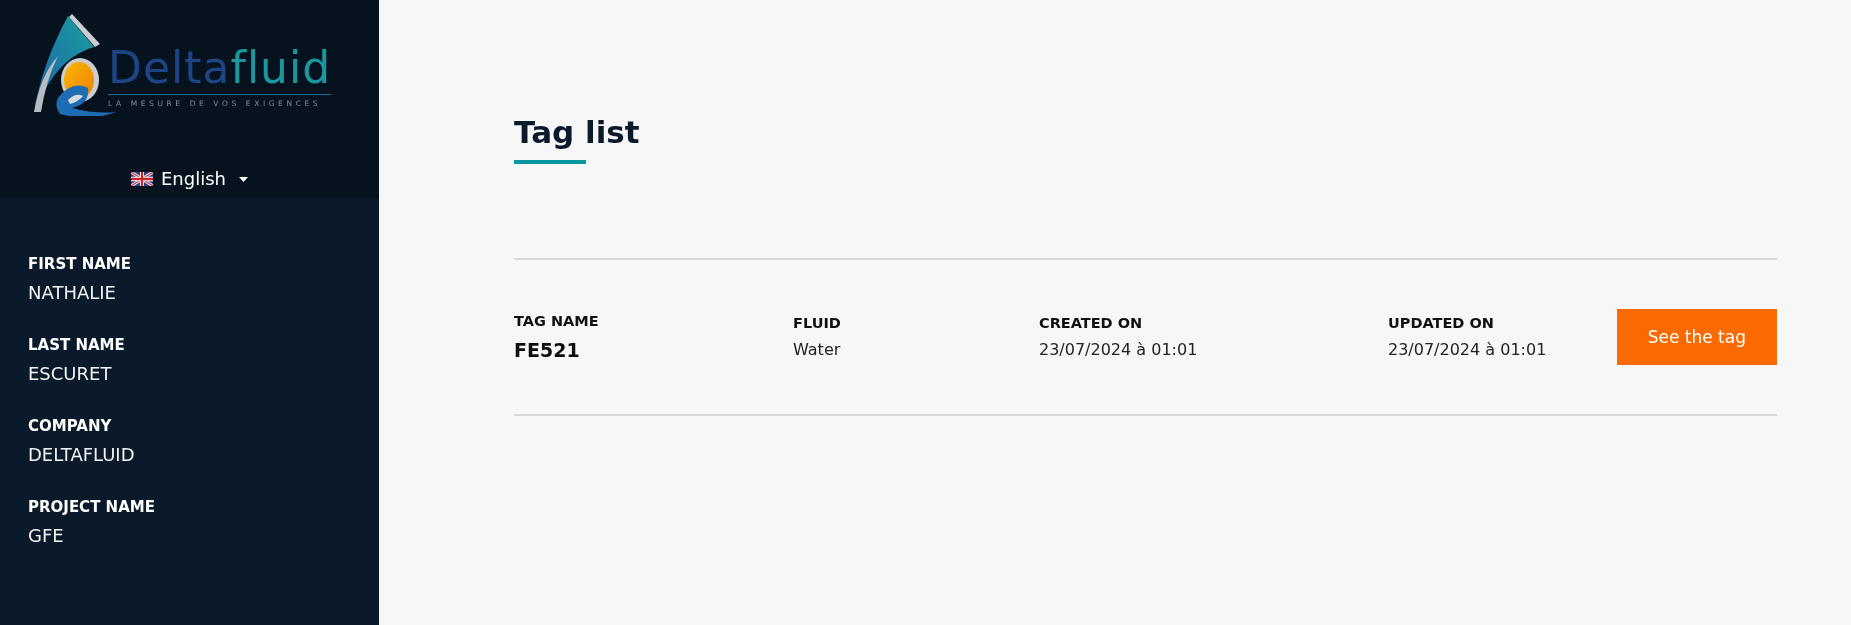 The image size is (1851, 625). What do you see at coordinates (81, 455) in the screenshot?
I see `info-value: DELTAFLUID` at bounding box center [81, 455].